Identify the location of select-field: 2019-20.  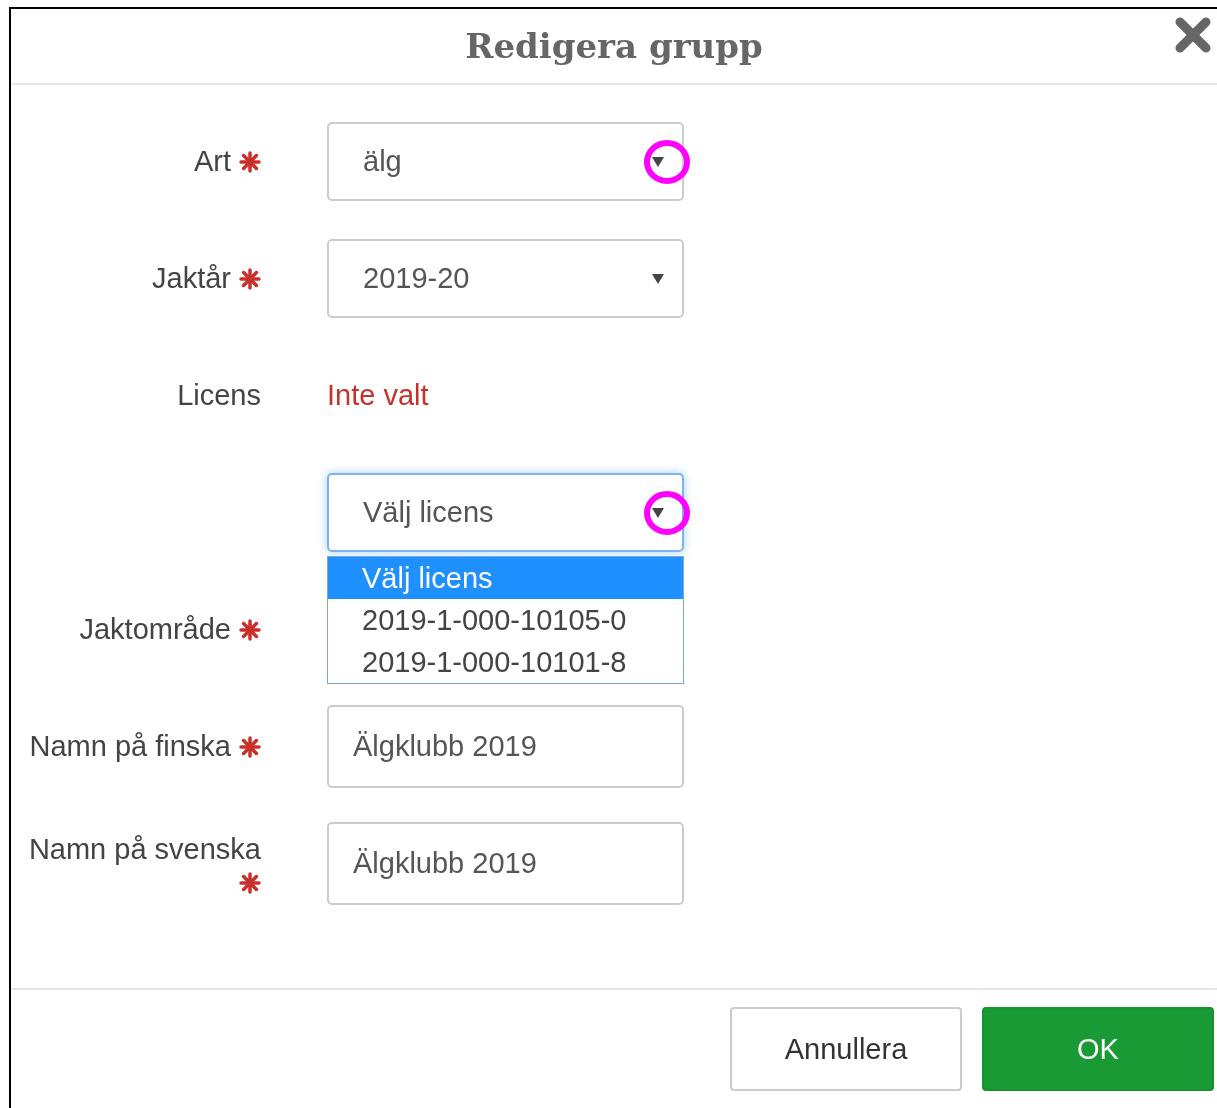
(505, 278).